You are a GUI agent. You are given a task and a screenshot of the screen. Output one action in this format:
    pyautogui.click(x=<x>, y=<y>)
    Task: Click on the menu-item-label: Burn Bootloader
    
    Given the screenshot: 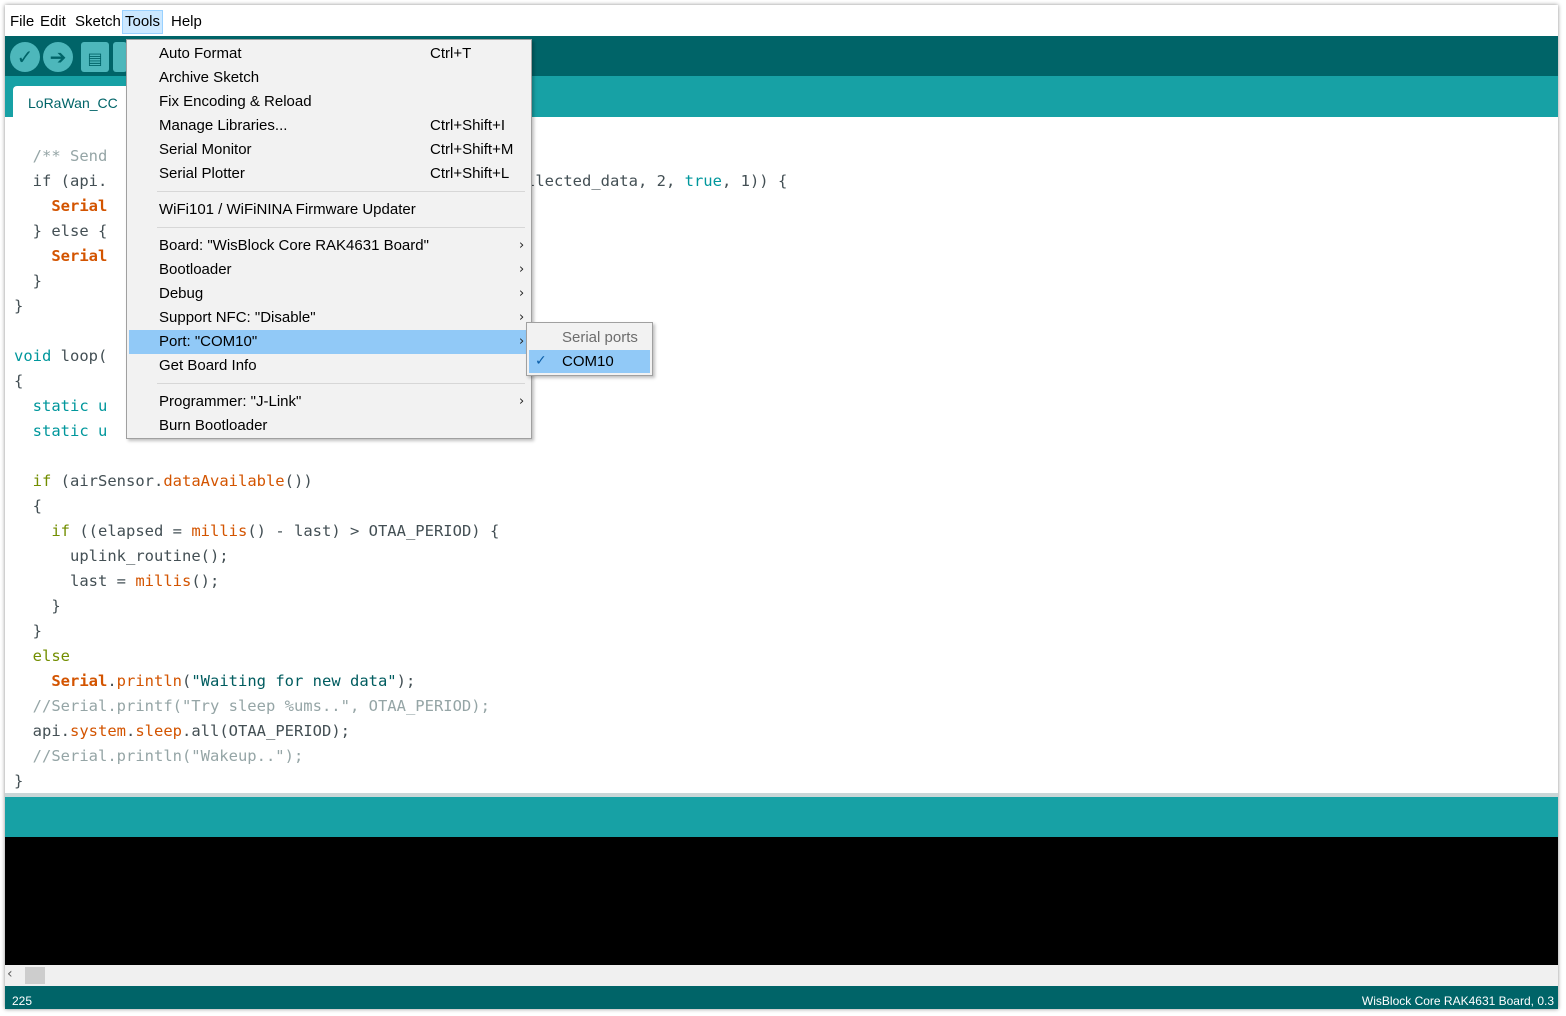 What is the action you would take?
    pyautogui.click(x=213, y=425)
    